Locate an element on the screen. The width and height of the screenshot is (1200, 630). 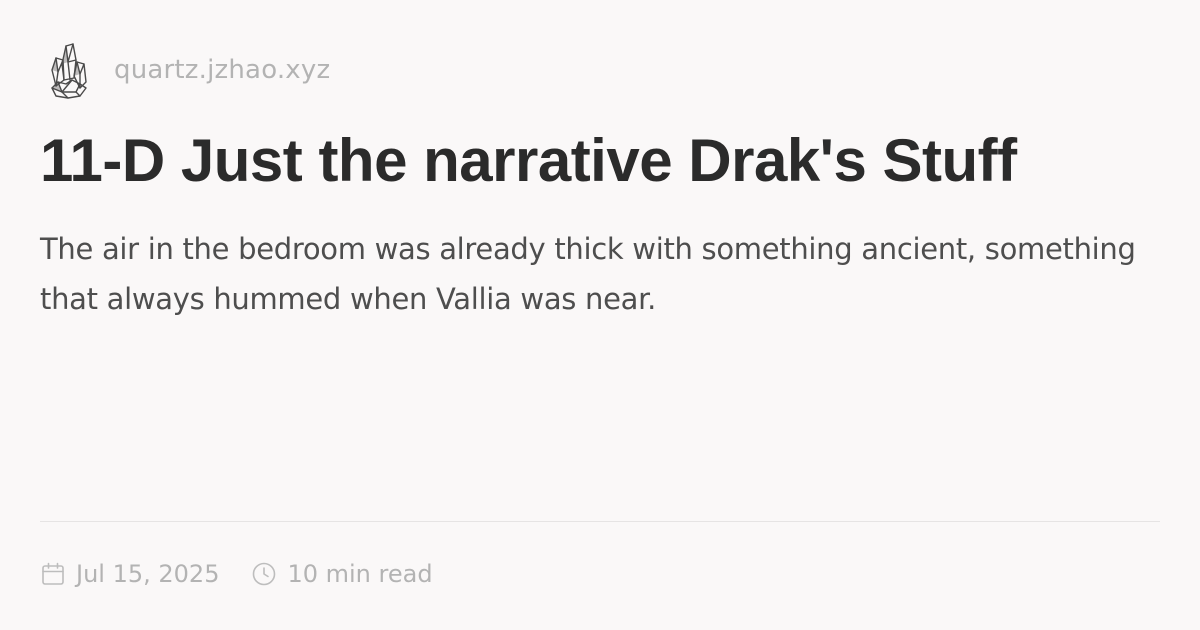
reading-time: 10 min read is located at coordinates (342, 574).